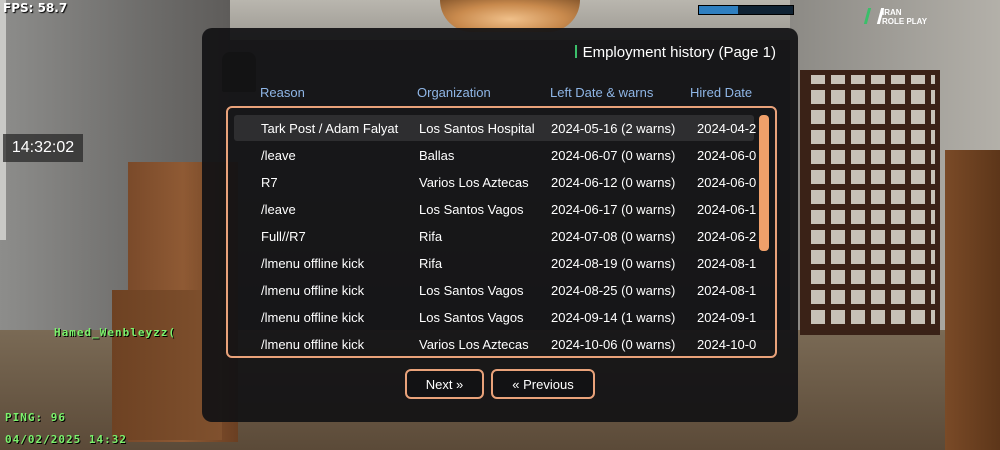 This screenshot has width=1000, height=450. What do you see at coordinates (746, 10) in the screenshot?
I see `health-bar` at bounding box center [746, 10].